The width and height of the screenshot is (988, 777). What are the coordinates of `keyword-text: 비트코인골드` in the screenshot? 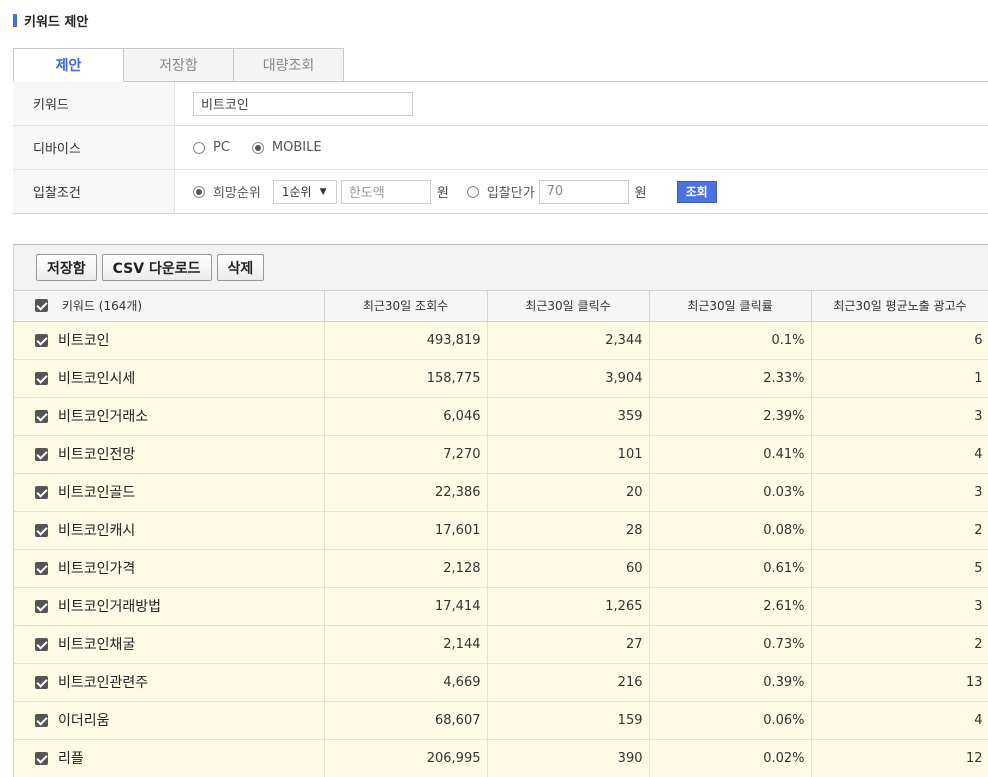 It's located at (97, 493).